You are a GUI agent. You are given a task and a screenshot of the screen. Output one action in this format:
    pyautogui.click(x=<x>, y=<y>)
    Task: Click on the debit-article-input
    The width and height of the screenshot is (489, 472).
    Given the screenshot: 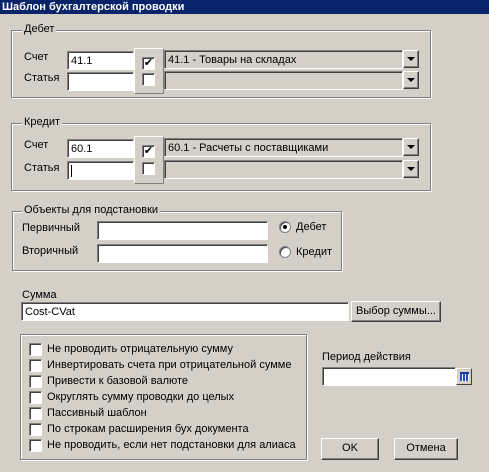 What is the action you would take?
    pyautogui.click(x=100, y=81)
    